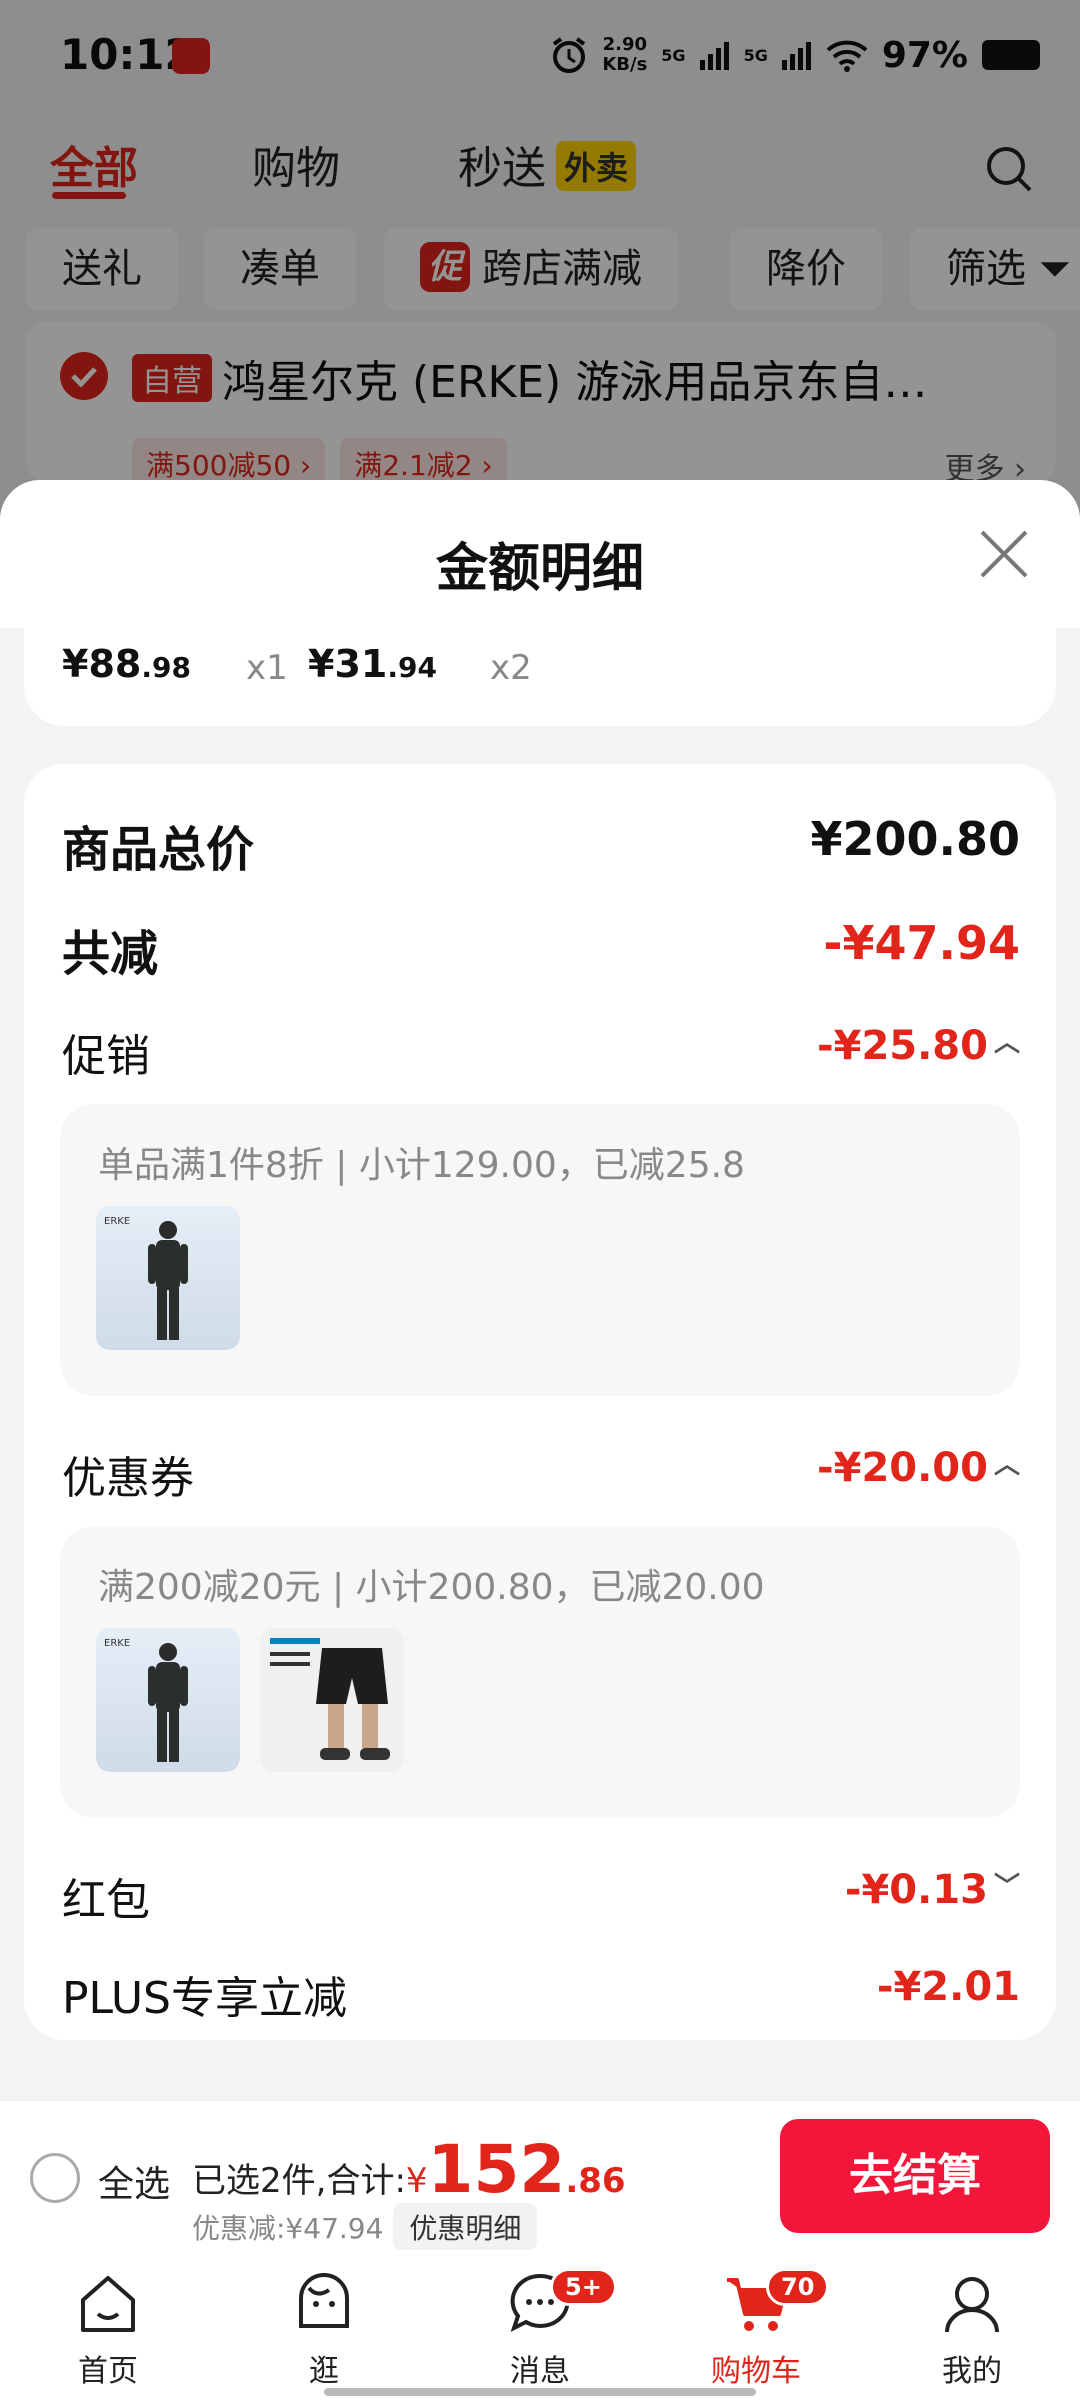  Describe the element at coordinates (543, 2329) in the screenshot. I see `nav-messages: 消息 5+` at that location.